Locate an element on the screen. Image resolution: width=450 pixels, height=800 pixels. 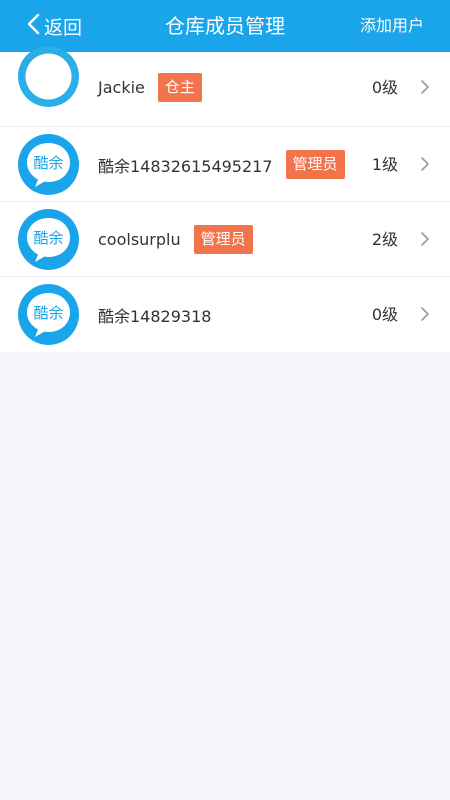
member-name: Jackie is located at coordinates (121, 87).